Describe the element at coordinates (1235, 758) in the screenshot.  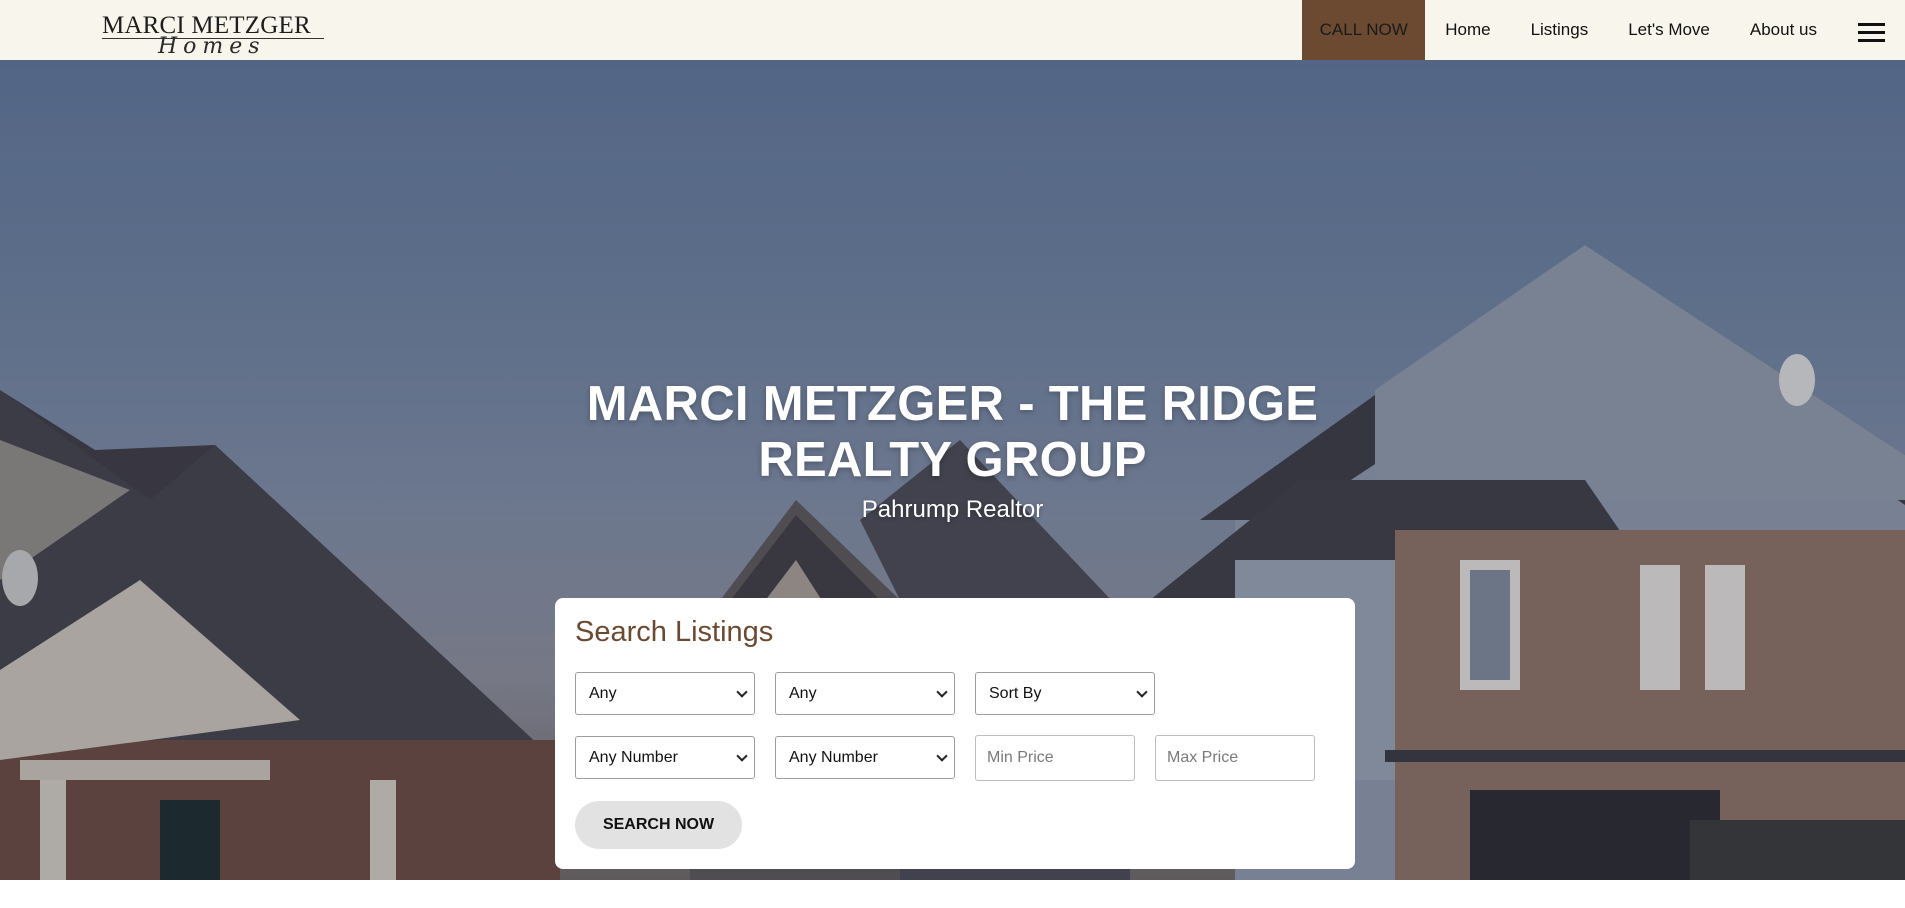
I see `max-price-input` at that location.